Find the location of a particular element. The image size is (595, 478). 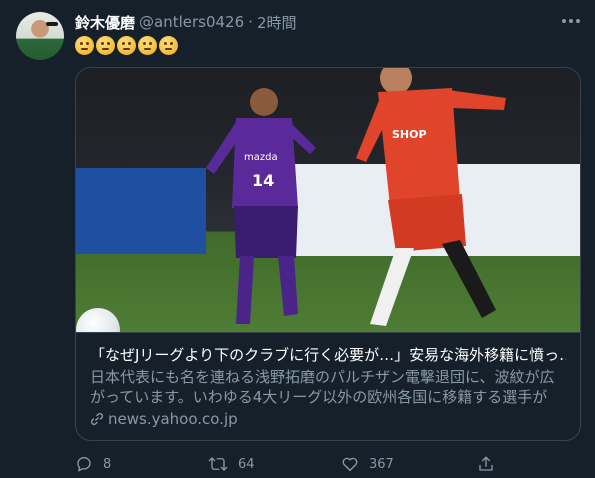

tweet-header: 鈴木優磨 @antlers0426 · 2時間 is located at coordinates (185, 22).